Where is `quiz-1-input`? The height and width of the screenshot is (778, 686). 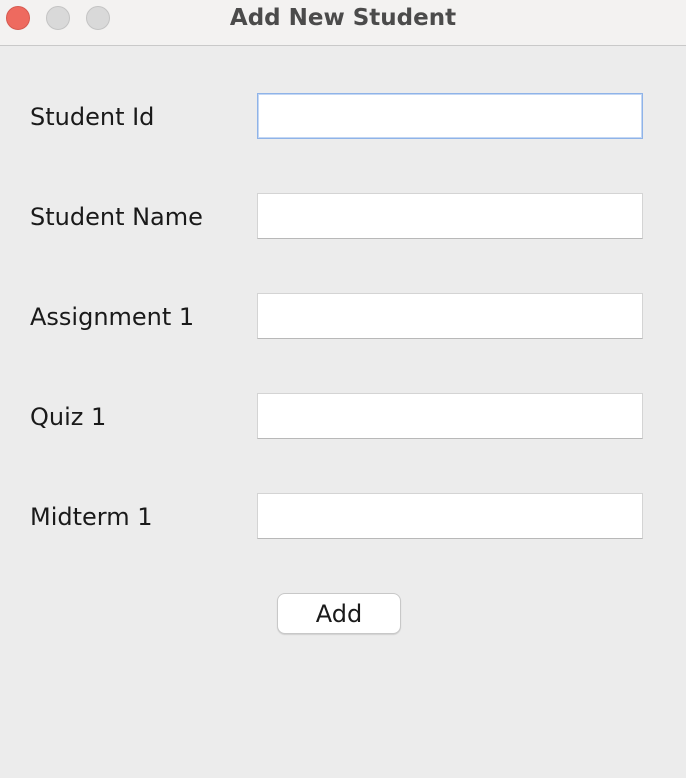
quiz-1-input is located at coordinates (450, 416).